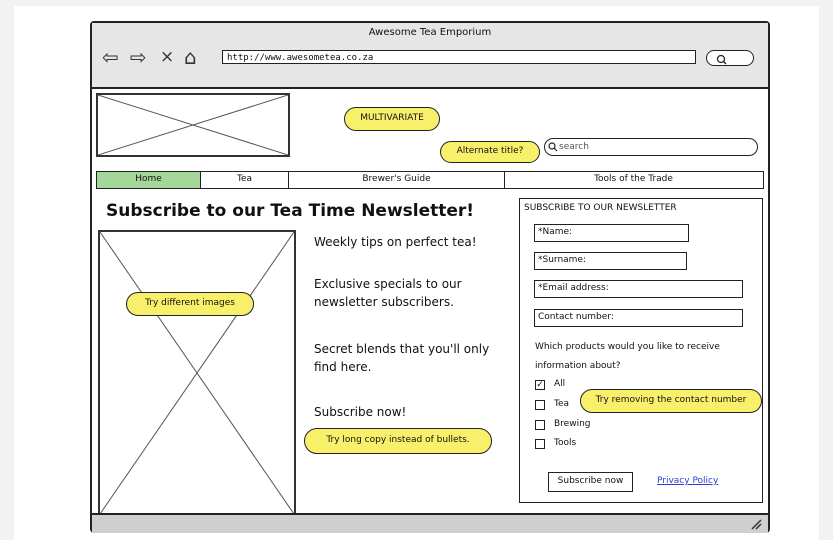  What do you see at coordinates (490, 152) in the screenshot?
I see `note-alternate-title: Alternate title?` at bounding box center [490, 152].